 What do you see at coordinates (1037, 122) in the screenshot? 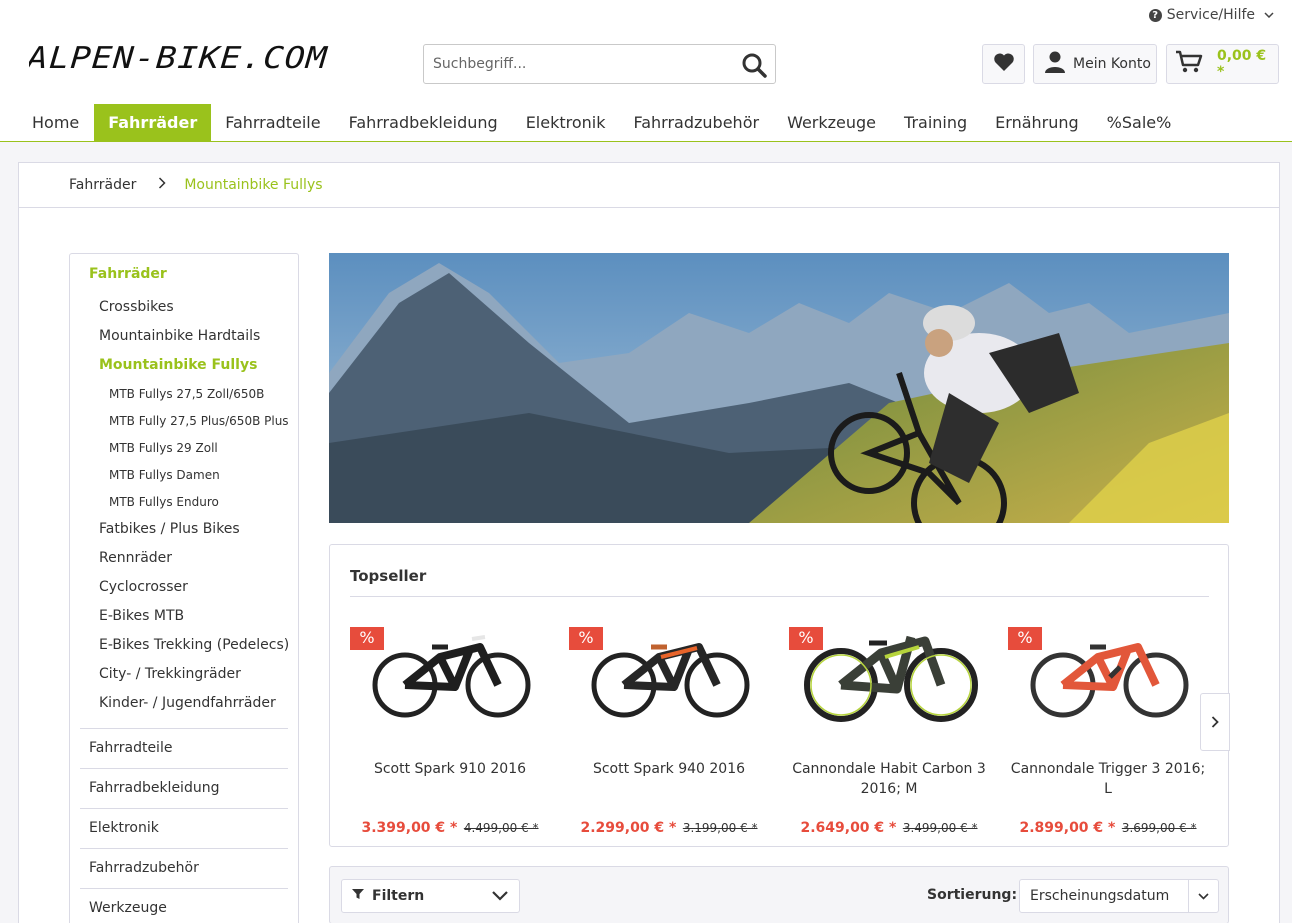
I see `nav-item-ernaehrung: Ernährung` at bounding box center [1037, 122].